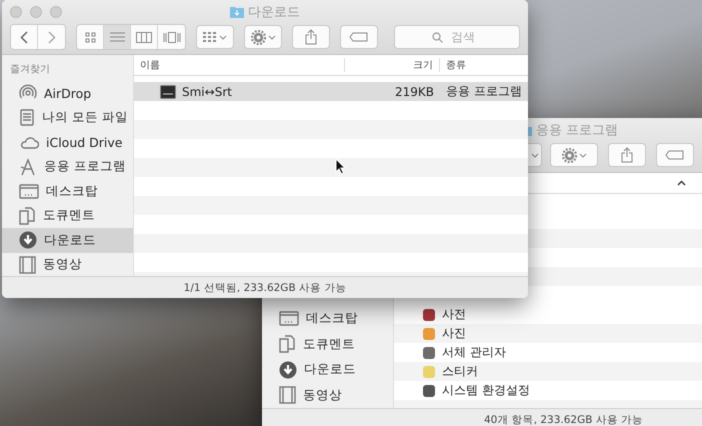 The image size is (702, 426). What do you see at coordinates (548, 333) in the screenshot?
I see `file-row: 사진` at bounding box center [548, 333].